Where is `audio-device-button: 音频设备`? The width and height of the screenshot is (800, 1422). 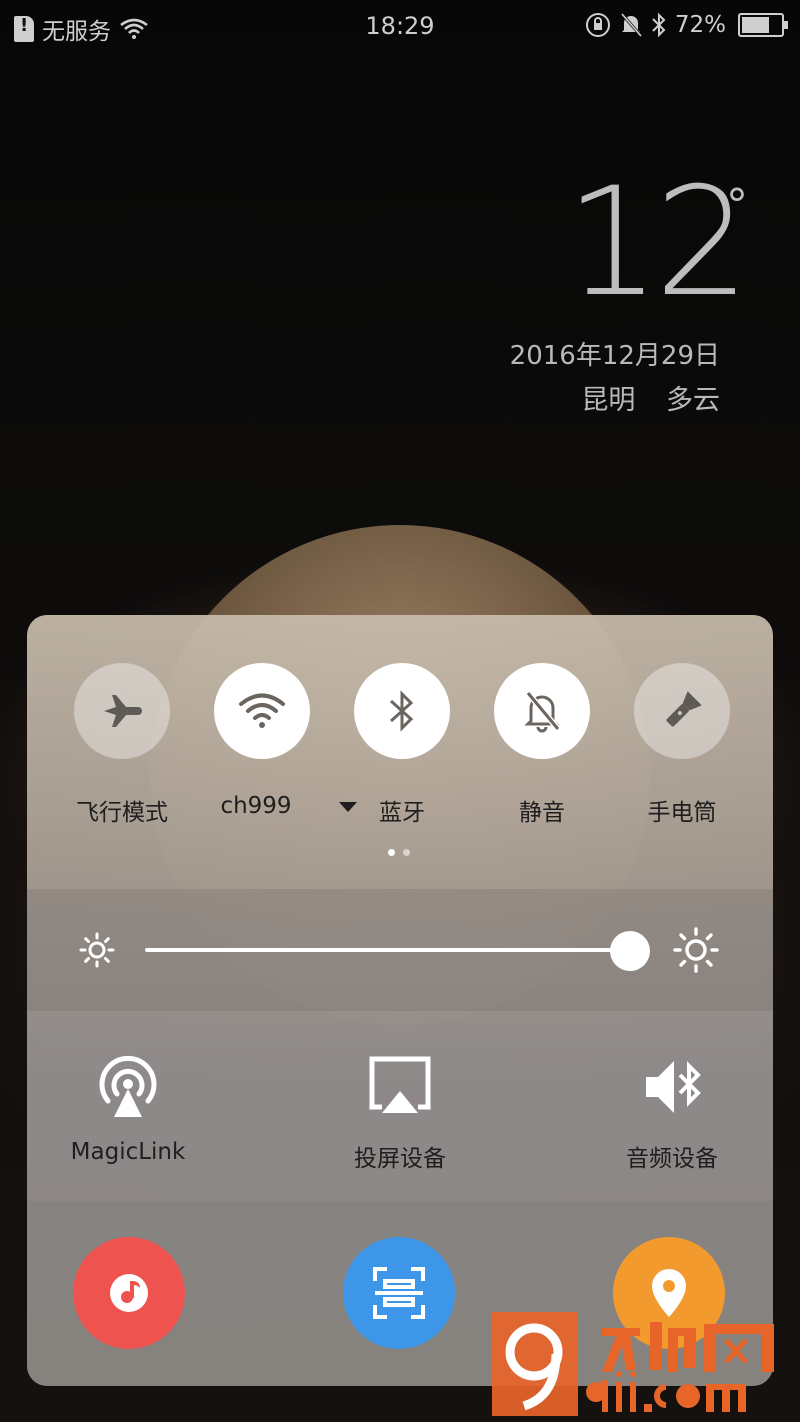
audio-device-button: 音频设备 is located at coordinates (672, 1112).